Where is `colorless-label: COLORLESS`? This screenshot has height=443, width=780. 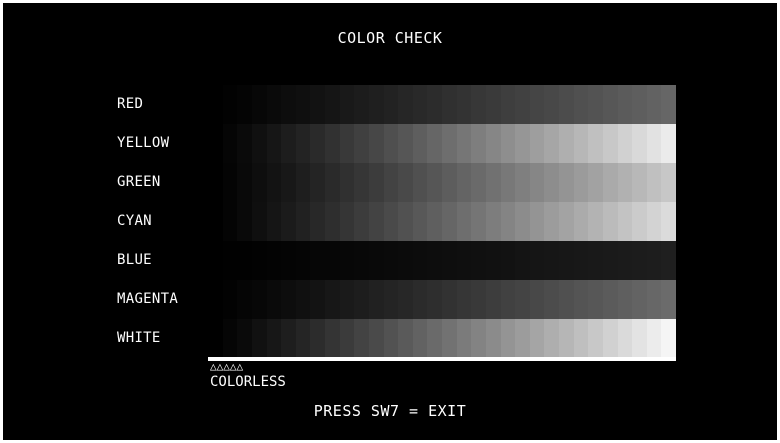 colorless-label: COLORLESS is located at coordinates (248, 382).